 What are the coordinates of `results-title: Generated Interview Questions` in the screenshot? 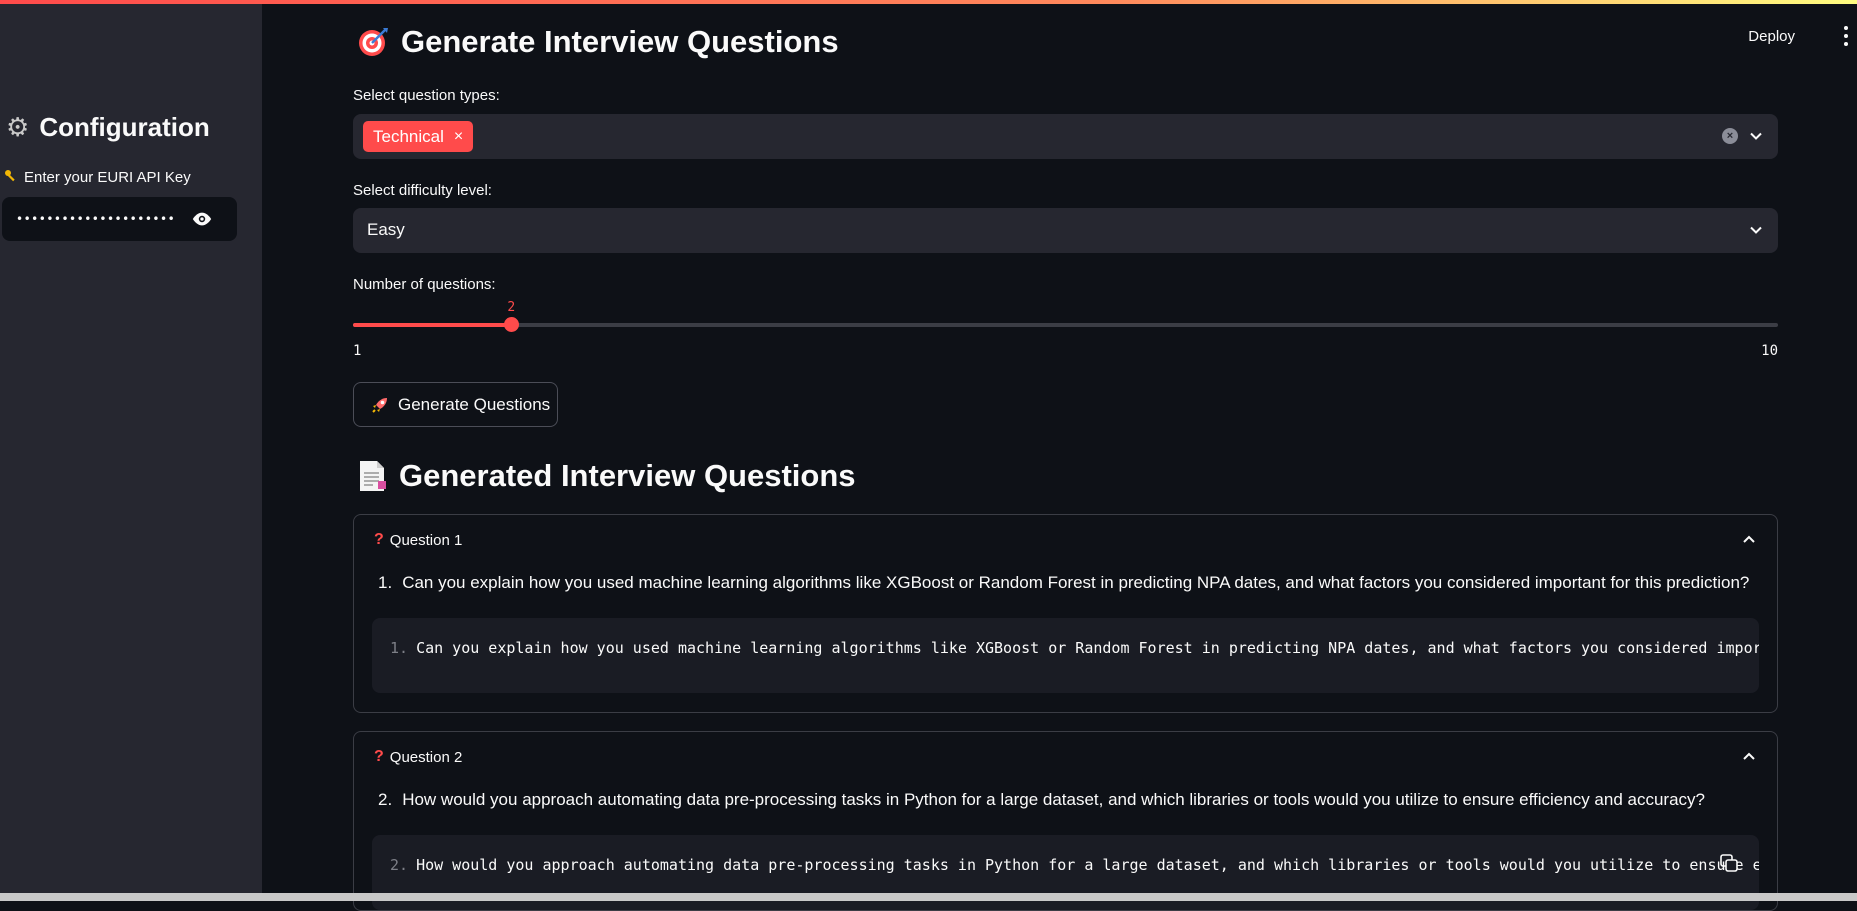 It's located at (606, 476).